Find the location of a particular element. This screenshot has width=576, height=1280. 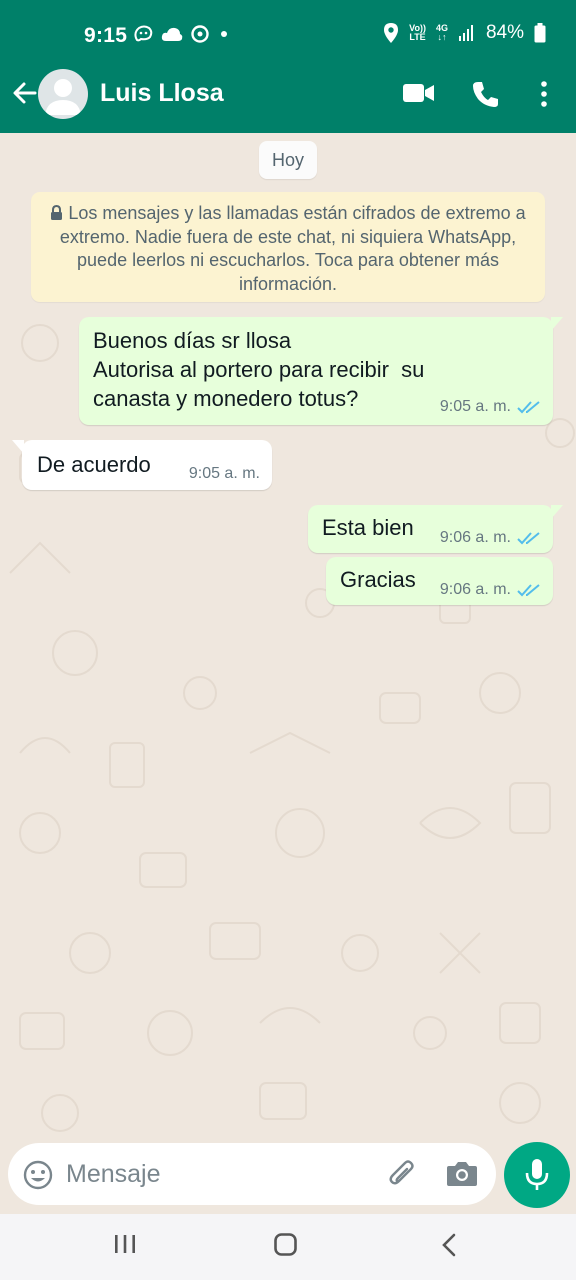

status-time: 9:15 is located at coordinates (106, 35).